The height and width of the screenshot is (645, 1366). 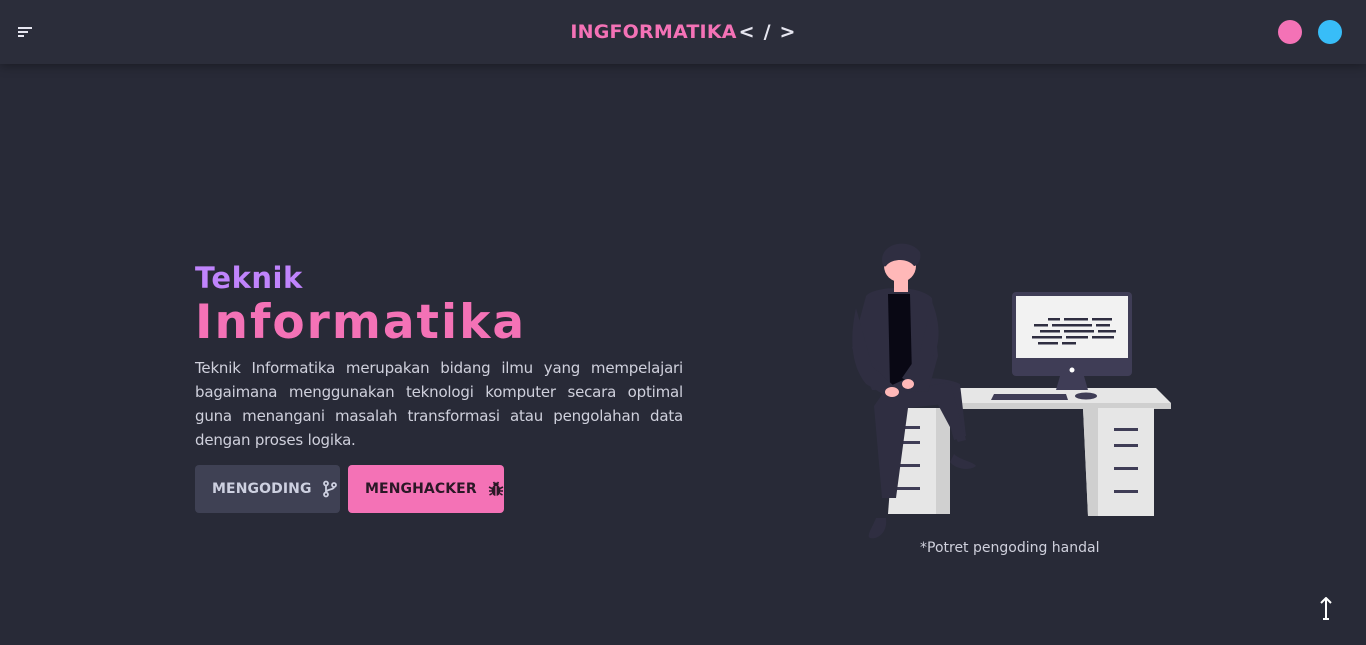 What do you see at coordinates (421, 489) in the screenshot?
I see `menghacker-label: MENGHACKER` at bounding box center [421, 489].